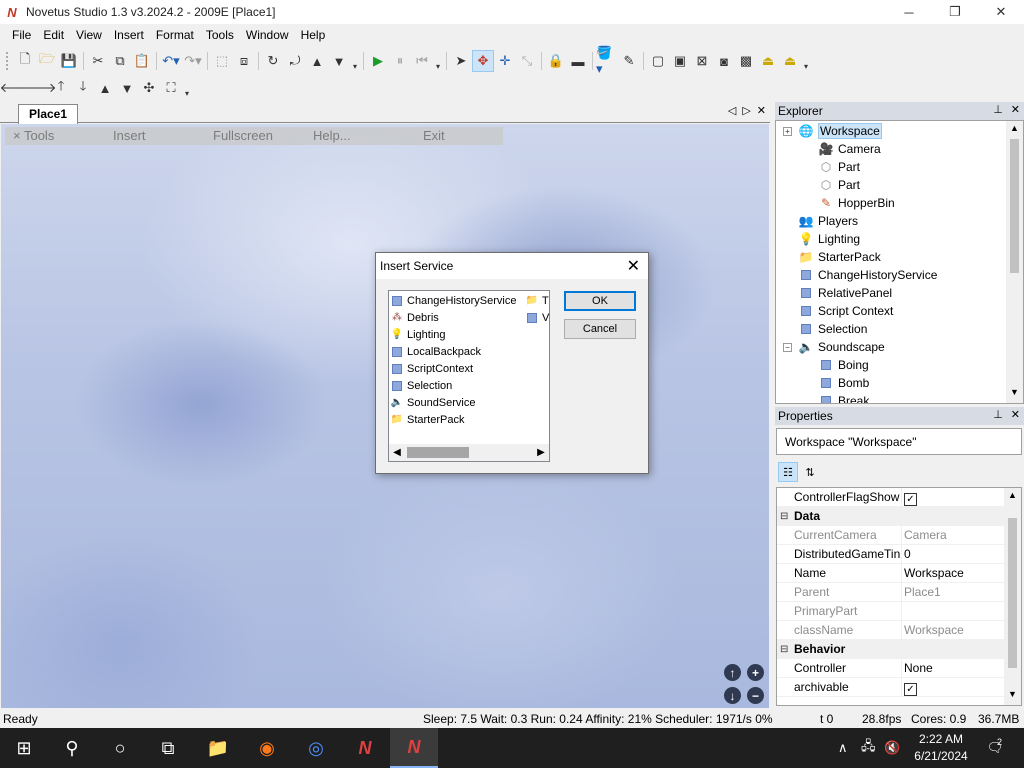  Describe the element at coordinates (843, 365) in the screenshot. I see `tree-item-boing: Boing` at that location.